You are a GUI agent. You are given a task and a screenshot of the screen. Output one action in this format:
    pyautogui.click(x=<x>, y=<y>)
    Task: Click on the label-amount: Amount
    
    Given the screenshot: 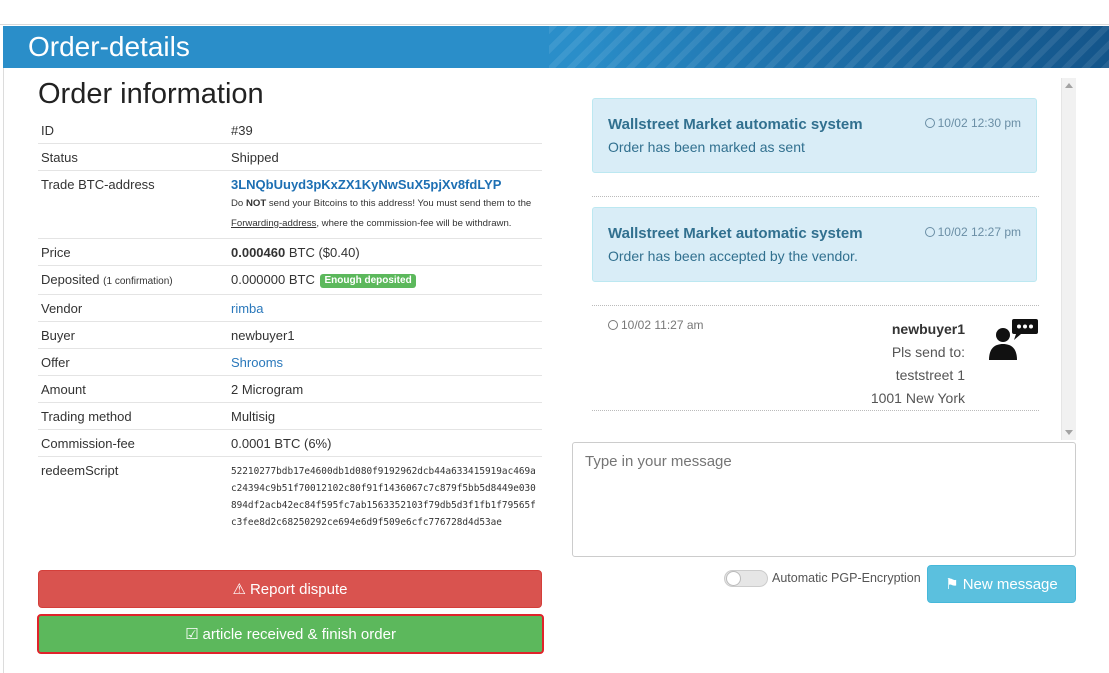 What is the action you would take?
    pyautogui.click(x=133, y=389)
    